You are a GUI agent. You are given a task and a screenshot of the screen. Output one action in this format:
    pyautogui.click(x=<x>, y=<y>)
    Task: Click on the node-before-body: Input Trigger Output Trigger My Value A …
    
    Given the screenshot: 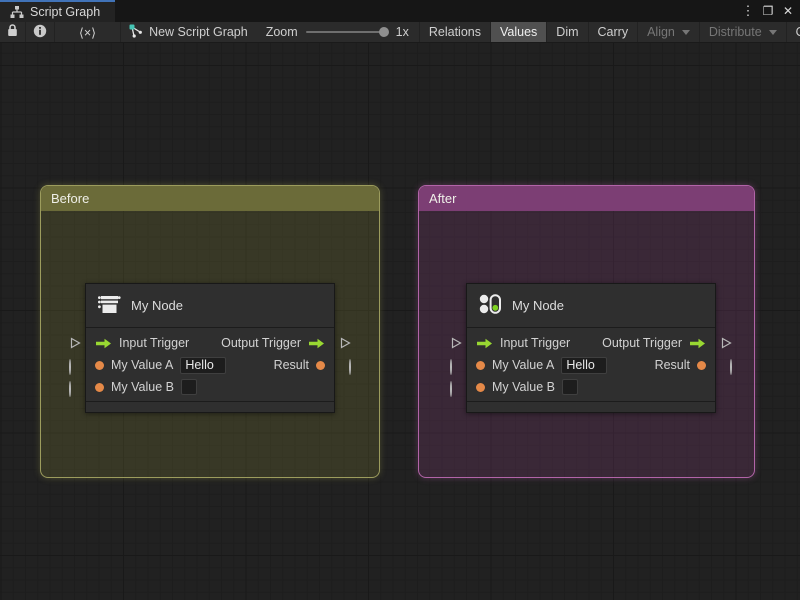 What is the action you would take?
    pyautogui.click(x=210, y=363)
    